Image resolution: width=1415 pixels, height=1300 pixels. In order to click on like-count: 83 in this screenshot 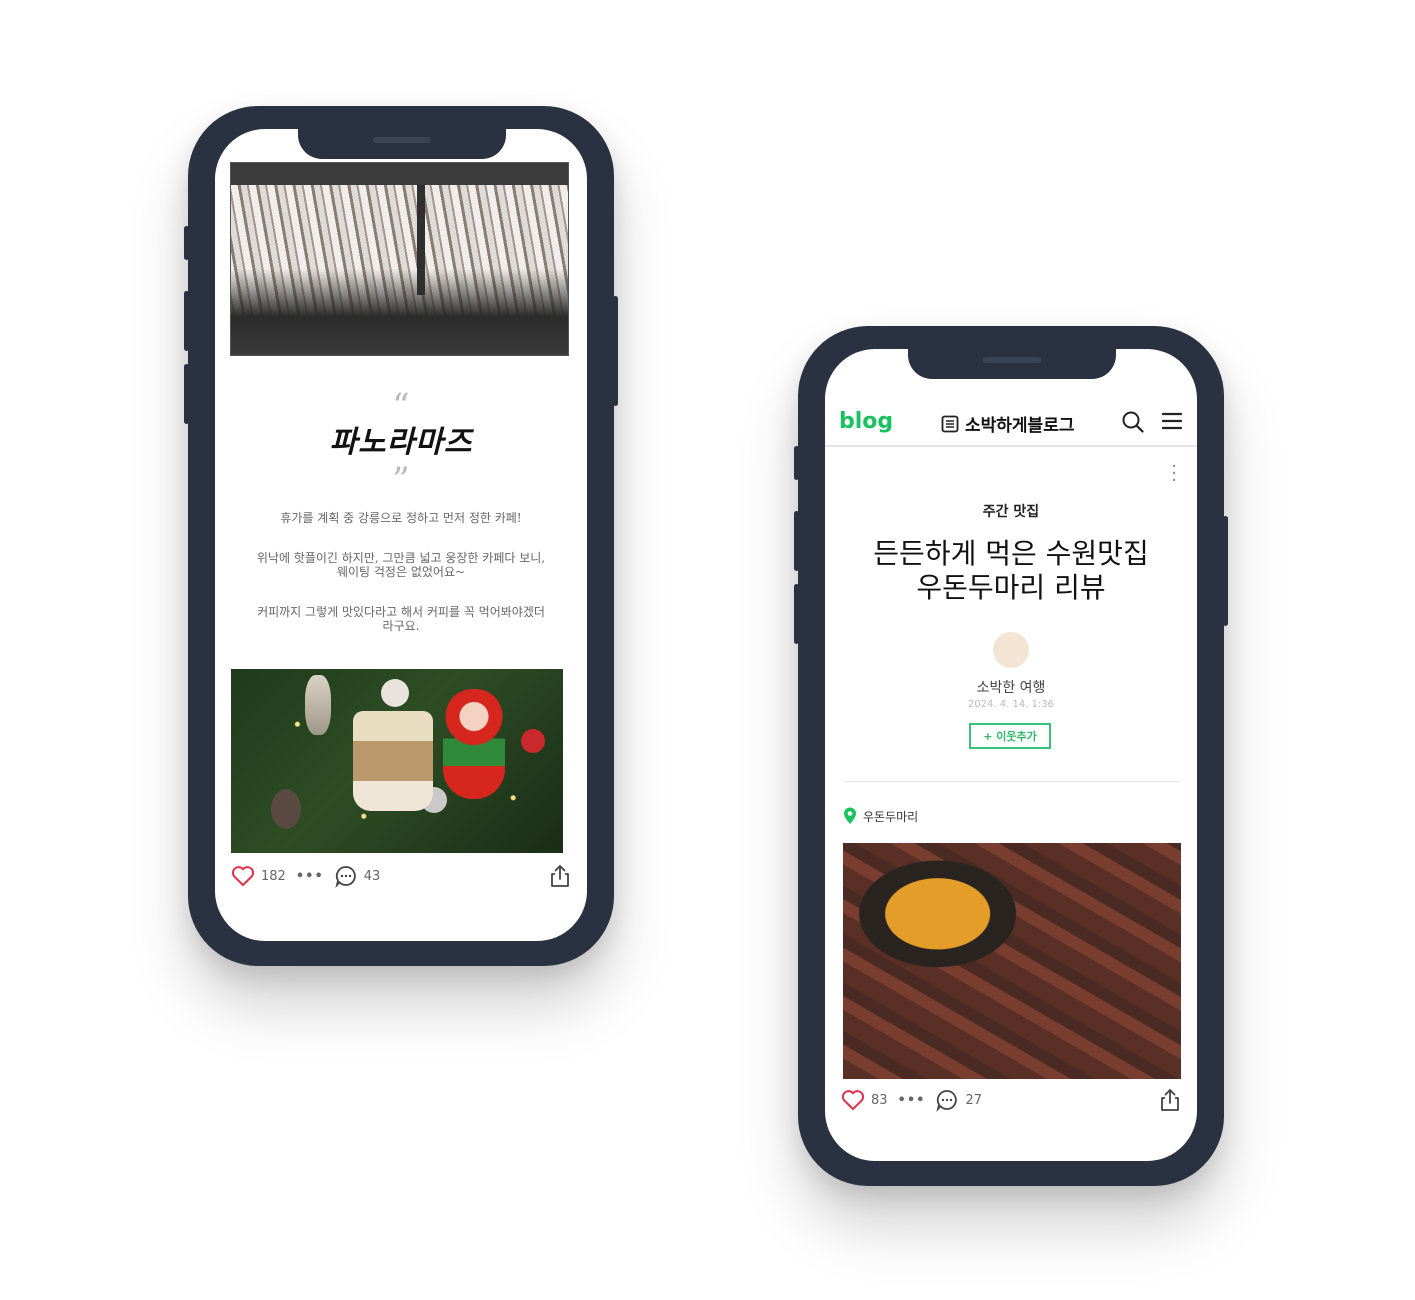, I will do `click(879, 1100)`.